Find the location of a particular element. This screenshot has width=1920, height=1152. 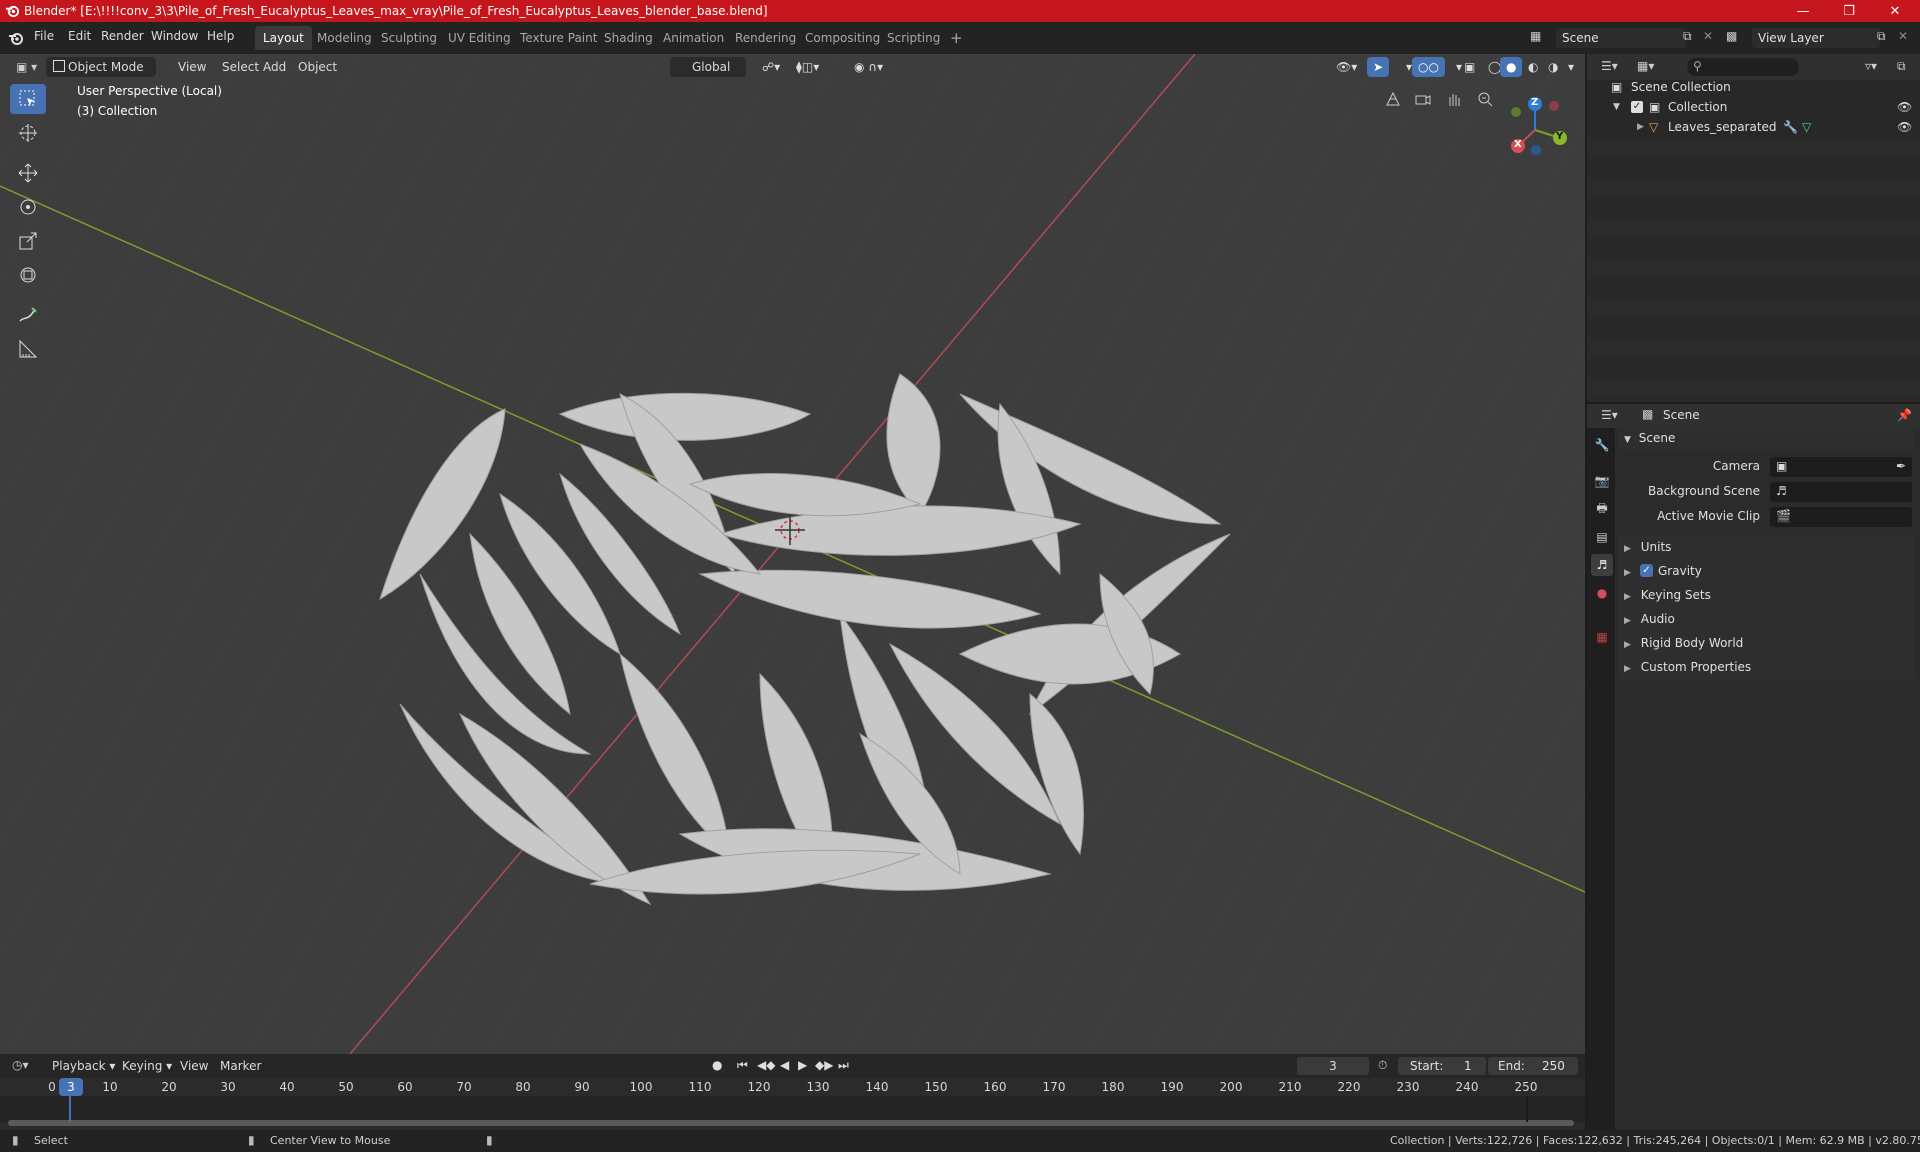

editor-type-icon: ▣ ▾ is located at coordinates (26, 67).